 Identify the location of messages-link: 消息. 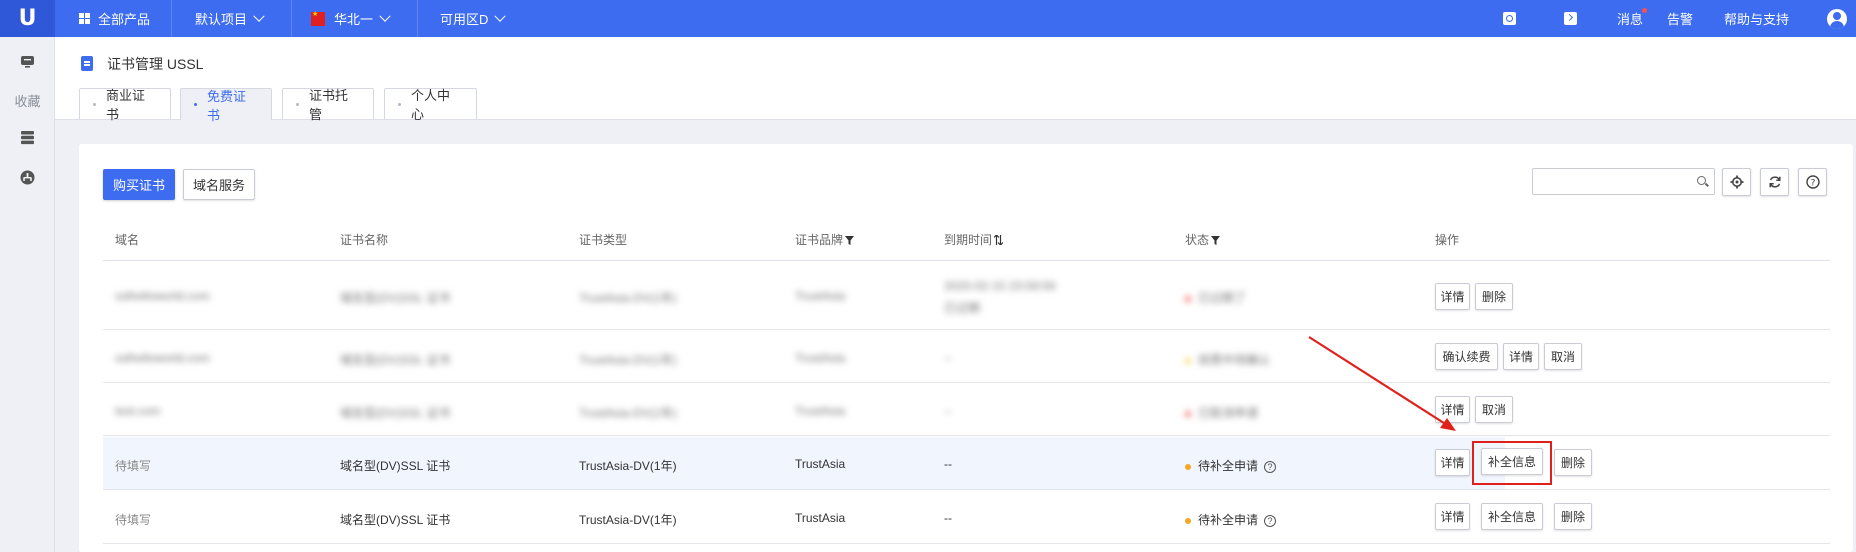
(1630, 18).